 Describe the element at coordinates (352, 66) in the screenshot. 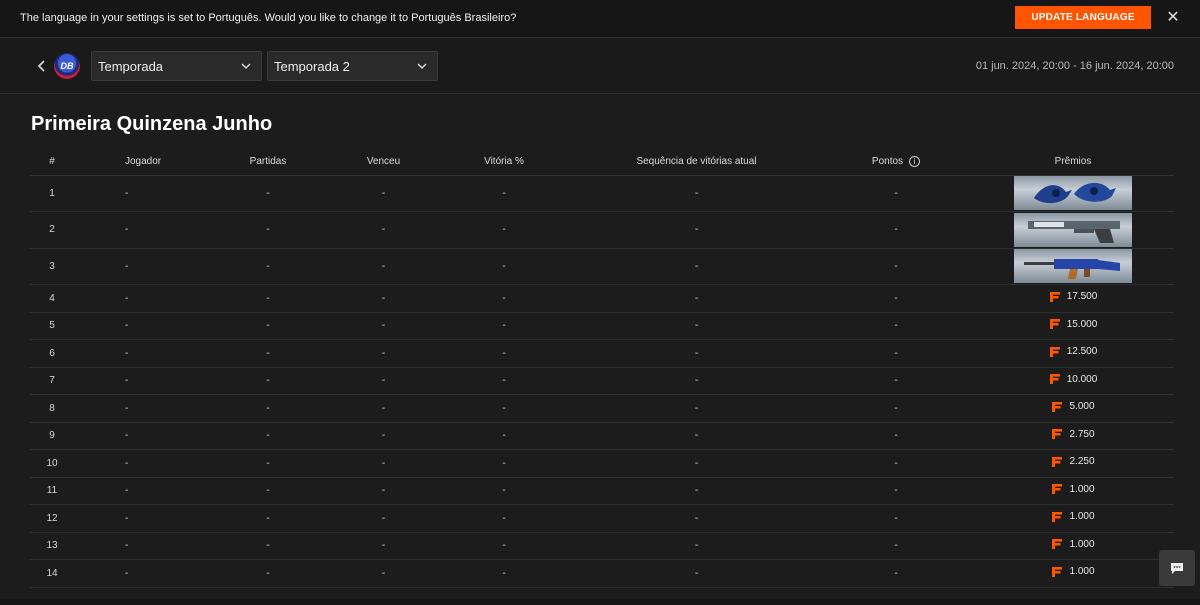

I see `season-select: Temporada 2` at that location.